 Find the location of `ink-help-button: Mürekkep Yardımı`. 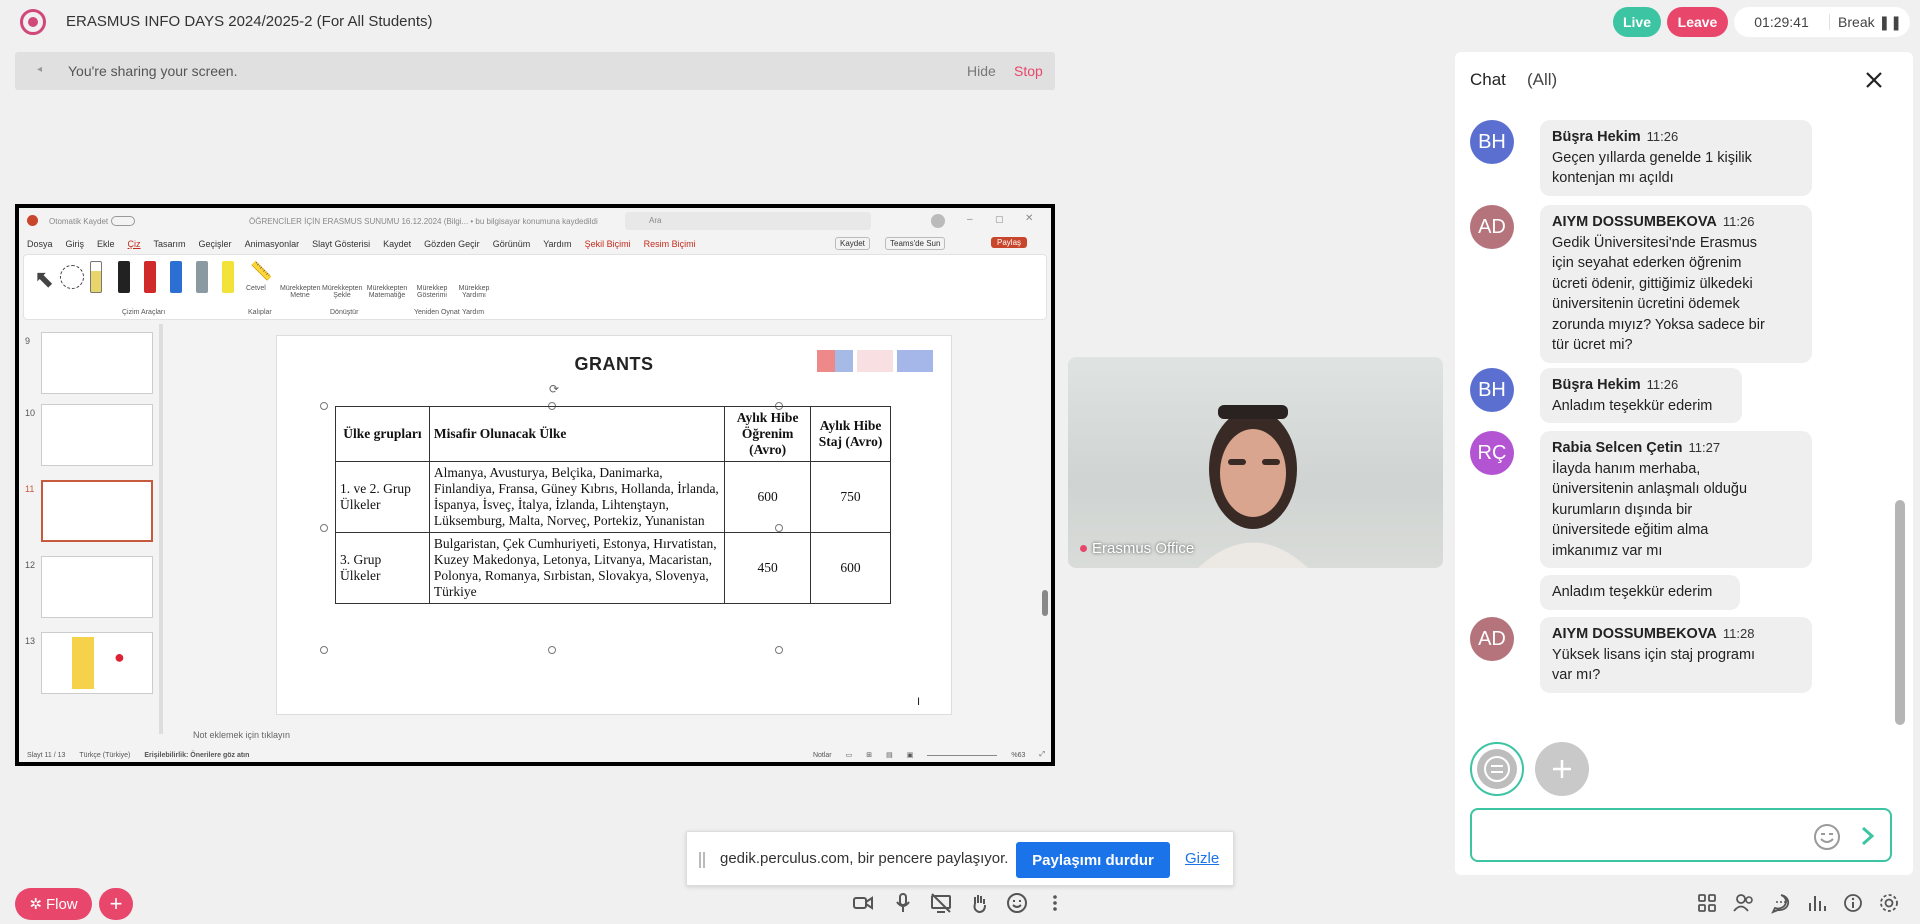

ink-help-button: Mürekkep Yardımı is located at coordinates (474, 292).